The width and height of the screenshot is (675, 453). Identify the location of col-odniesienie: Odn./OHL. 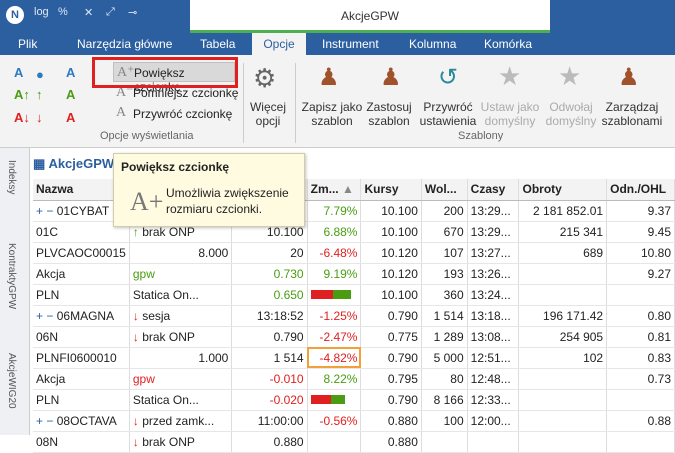
(640, 190).